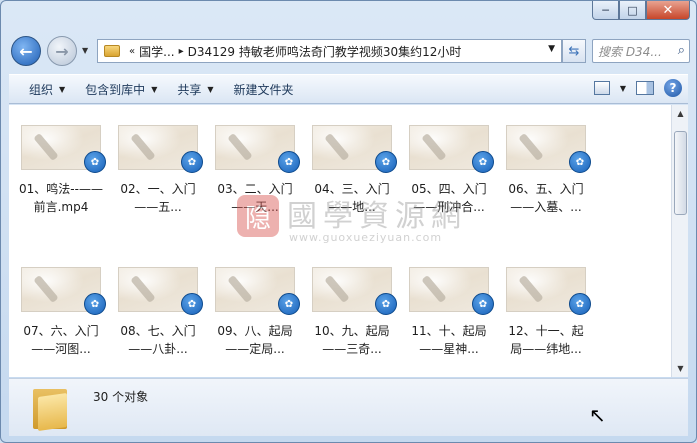 This screenshot has height=443, width=697. What do you see at coordinates (668, 10) in the screenshot?
I see `close-button: ✕` at bounding box center [668, 10].